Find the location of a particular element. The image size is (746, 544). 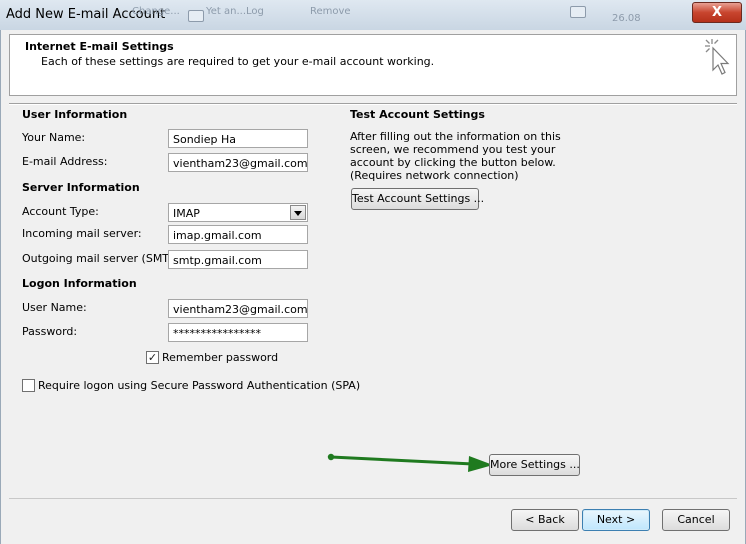

user-information-heading: User Information is located at coordinates (75, 114).